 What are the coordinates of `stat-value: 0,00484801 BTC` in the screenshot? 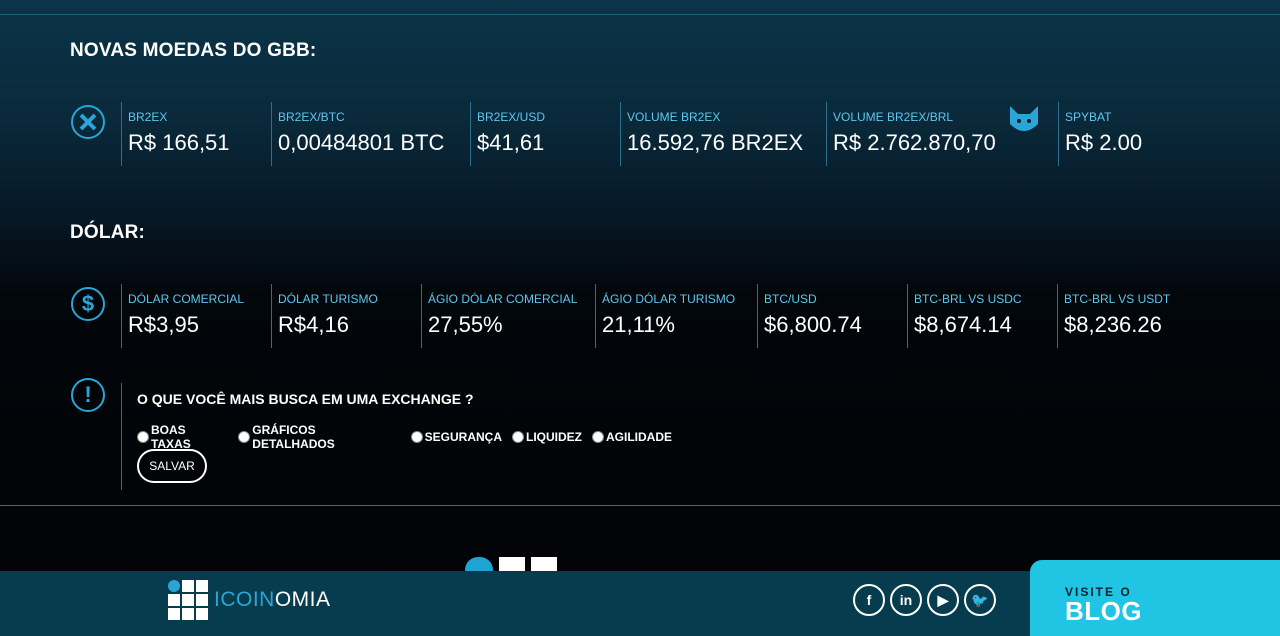 It's located at (361, 142).